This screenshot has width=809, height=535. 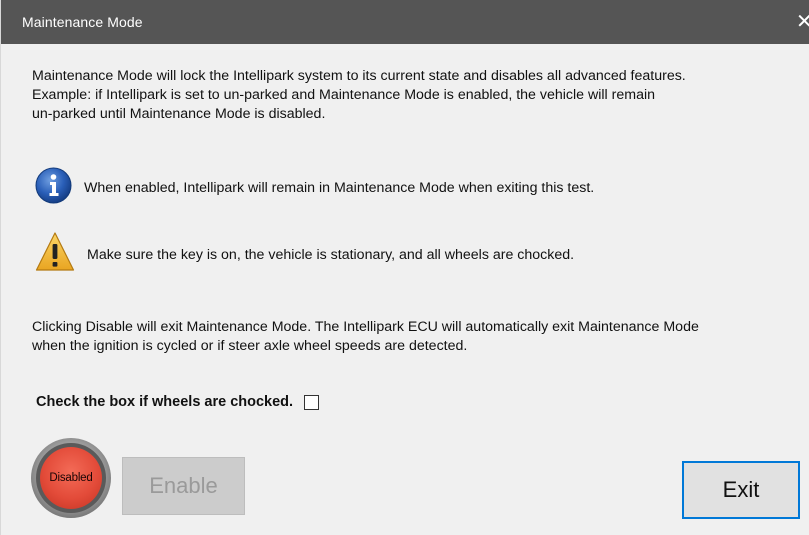 I want to click on status-lamp: Disabled, so click(x=71, y=478).